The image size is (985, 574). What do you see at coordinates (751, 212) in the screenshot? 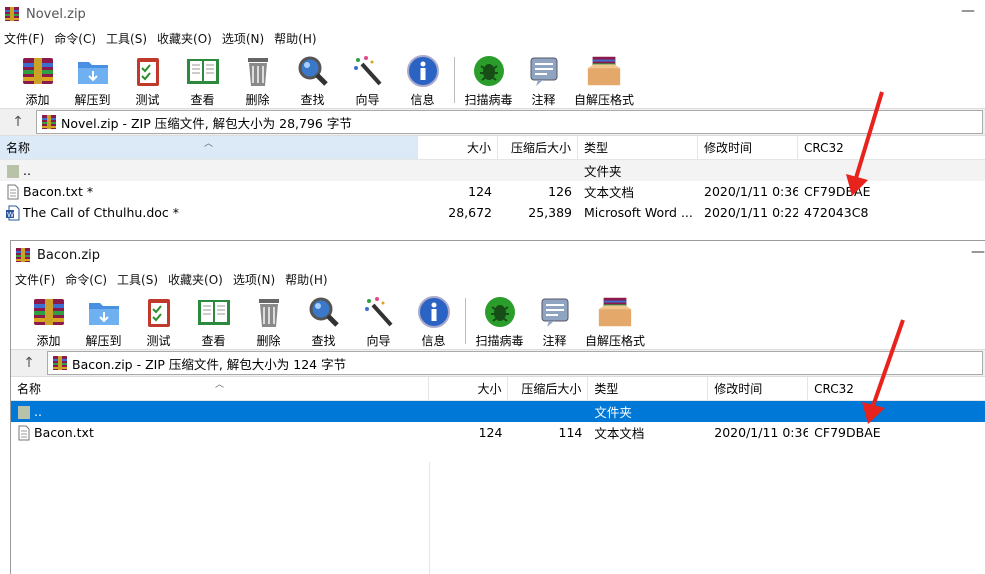
I see `row-modified: 2020/1/11 0:22` at bounding box center [751, 212].